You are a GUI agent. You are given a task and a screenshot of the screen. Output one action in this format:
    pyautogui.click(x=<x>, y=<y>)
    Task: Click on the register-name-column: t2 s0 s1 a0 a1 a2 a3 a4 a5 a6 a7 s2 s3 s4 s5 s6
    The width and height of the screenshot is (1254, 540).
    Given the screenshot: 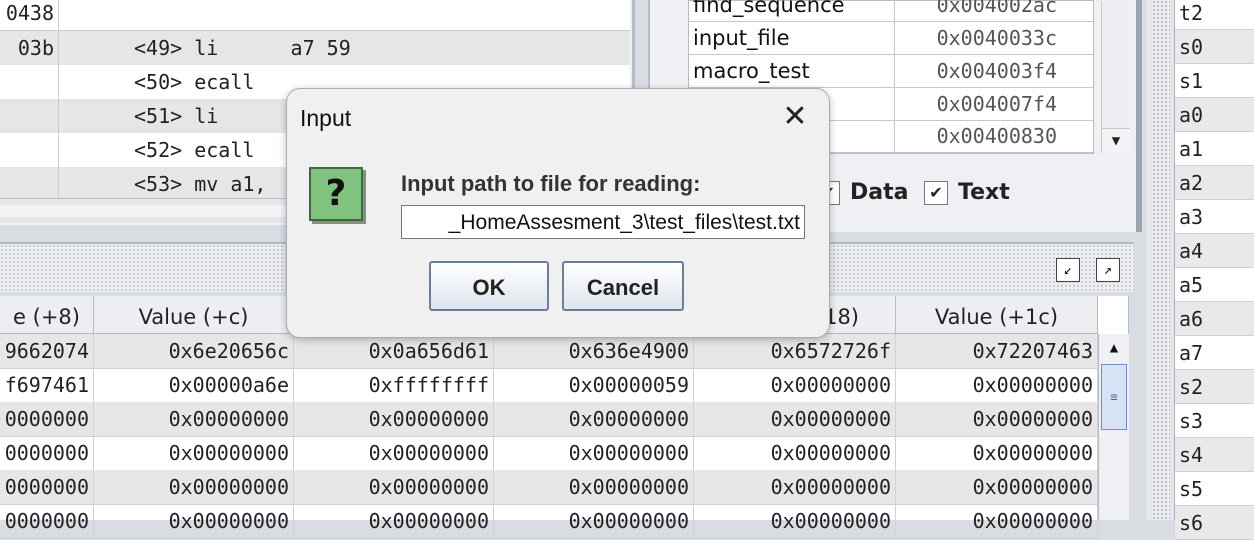 What is the action you would take?
    pyautogui.click(x=1214, y=270)
    